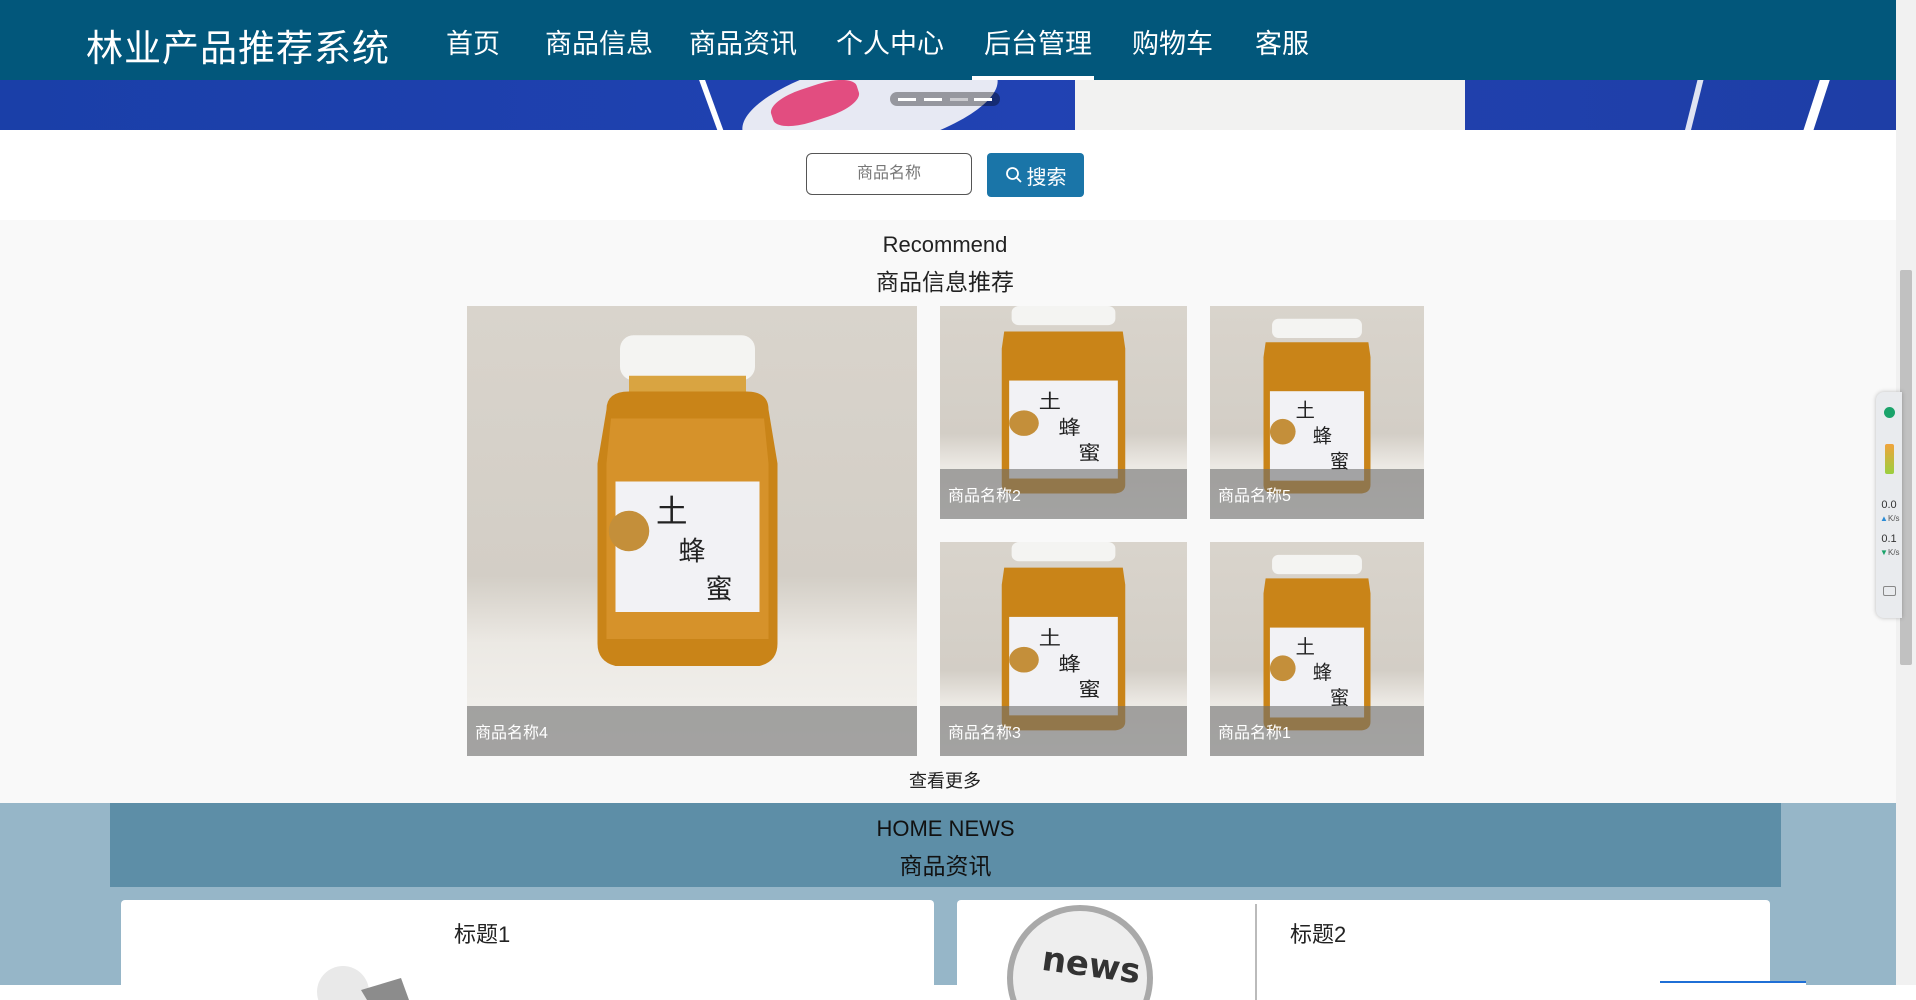  What do you see at coordinates (1033, 78) in the screenshot?
I see `active-nav-indicator` at bounding box center [1033, 78].